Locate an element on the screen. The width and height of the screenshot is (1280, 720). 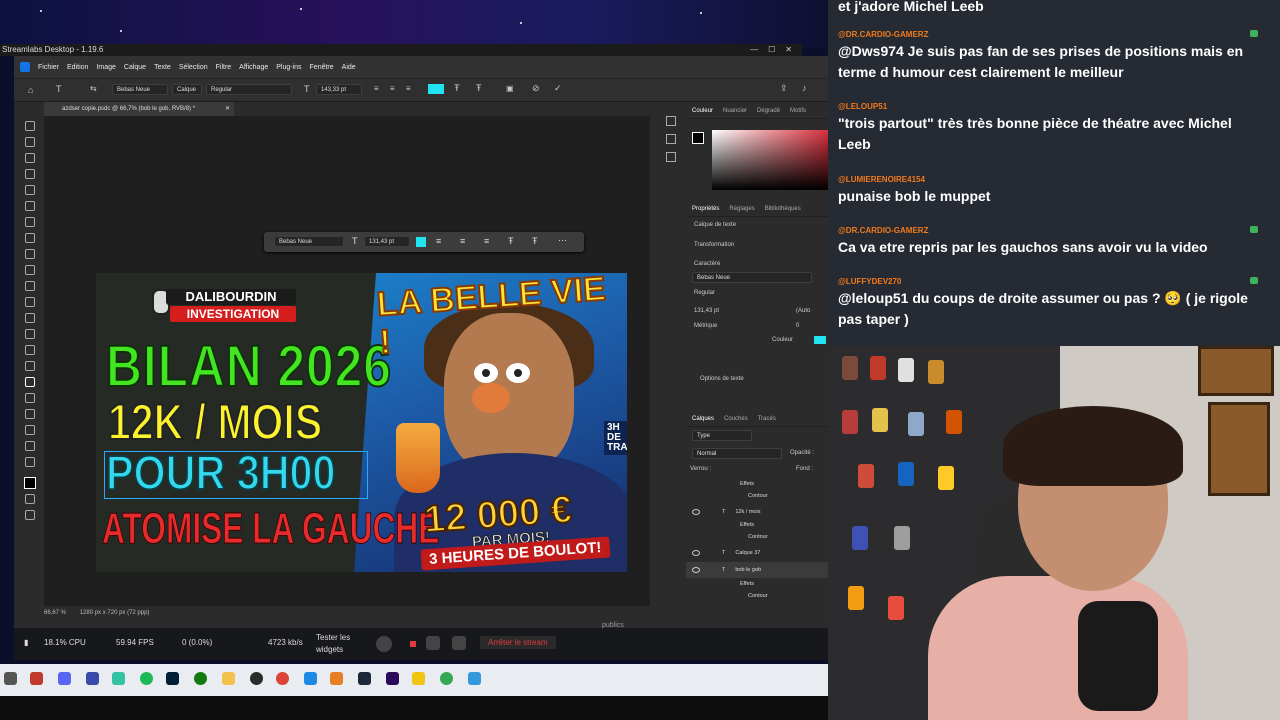
minimize-icon: — is located at coordinates (754, 50).